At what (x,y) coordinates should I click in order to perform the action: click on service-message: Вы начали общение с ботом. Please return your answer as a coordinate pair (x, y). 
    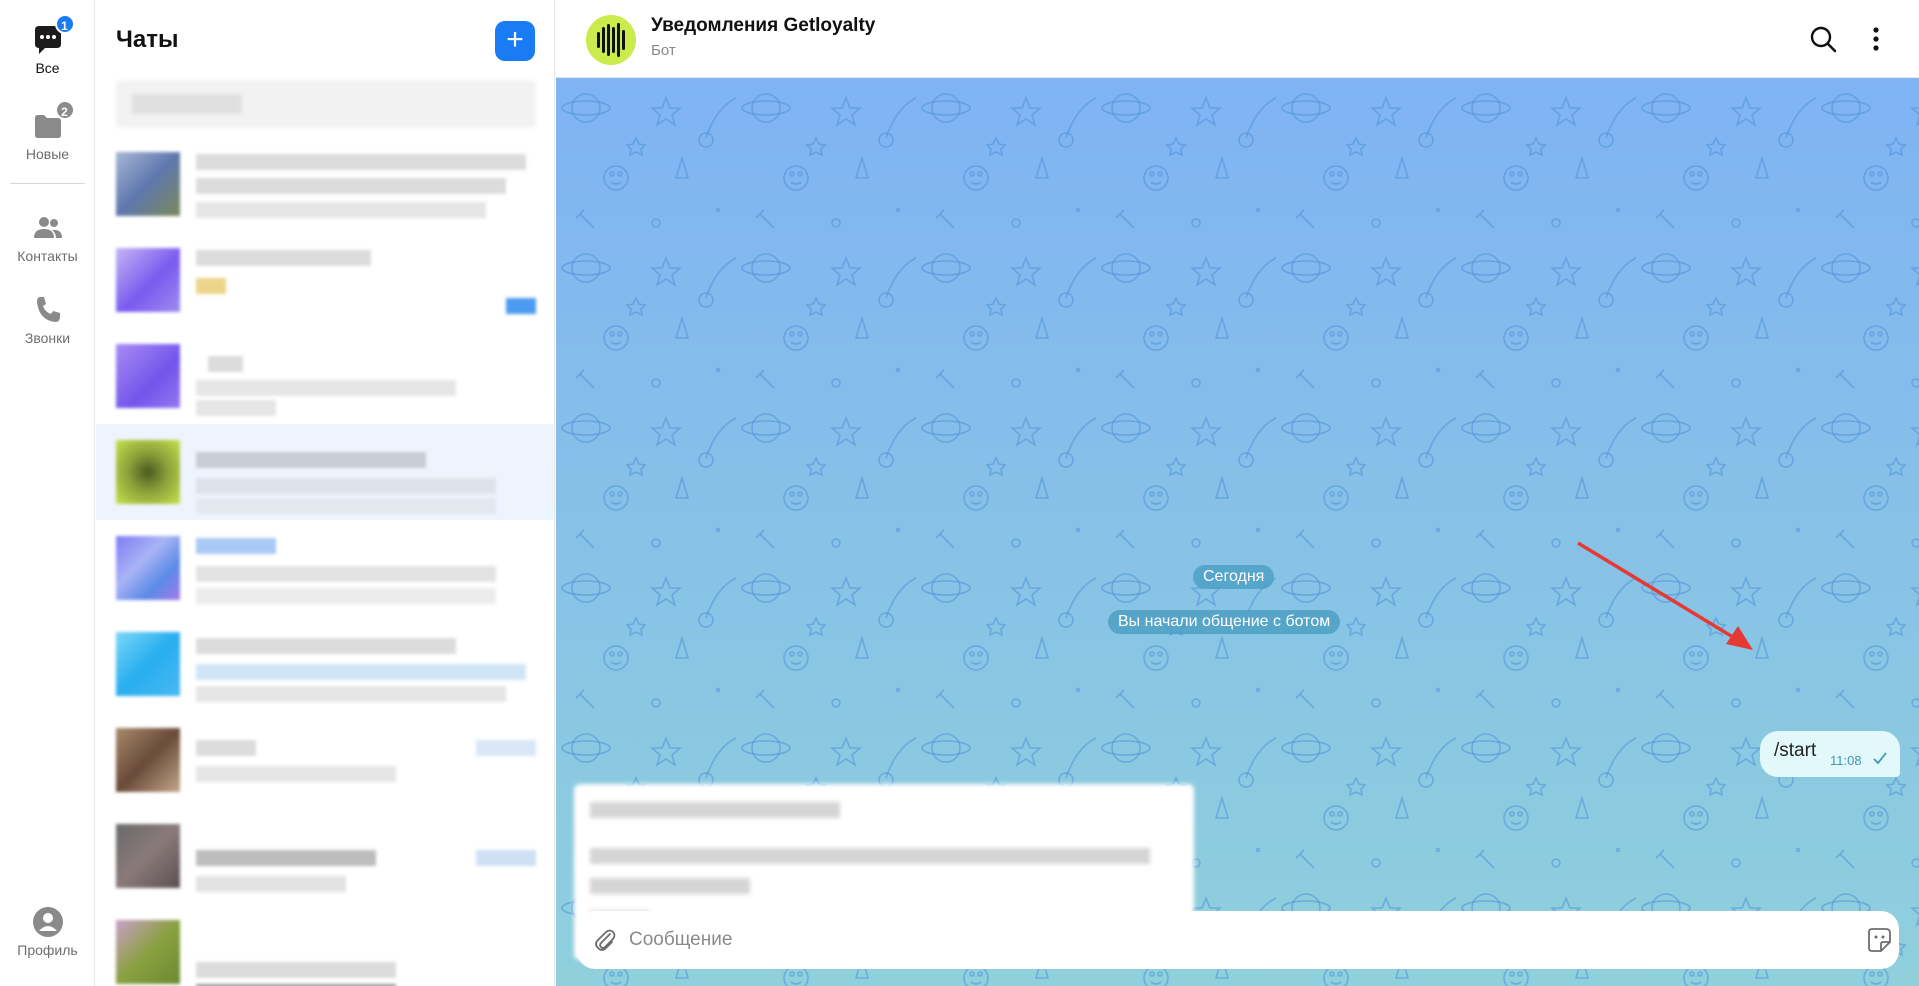
    Looking at the image, I should click on (1224, 622).